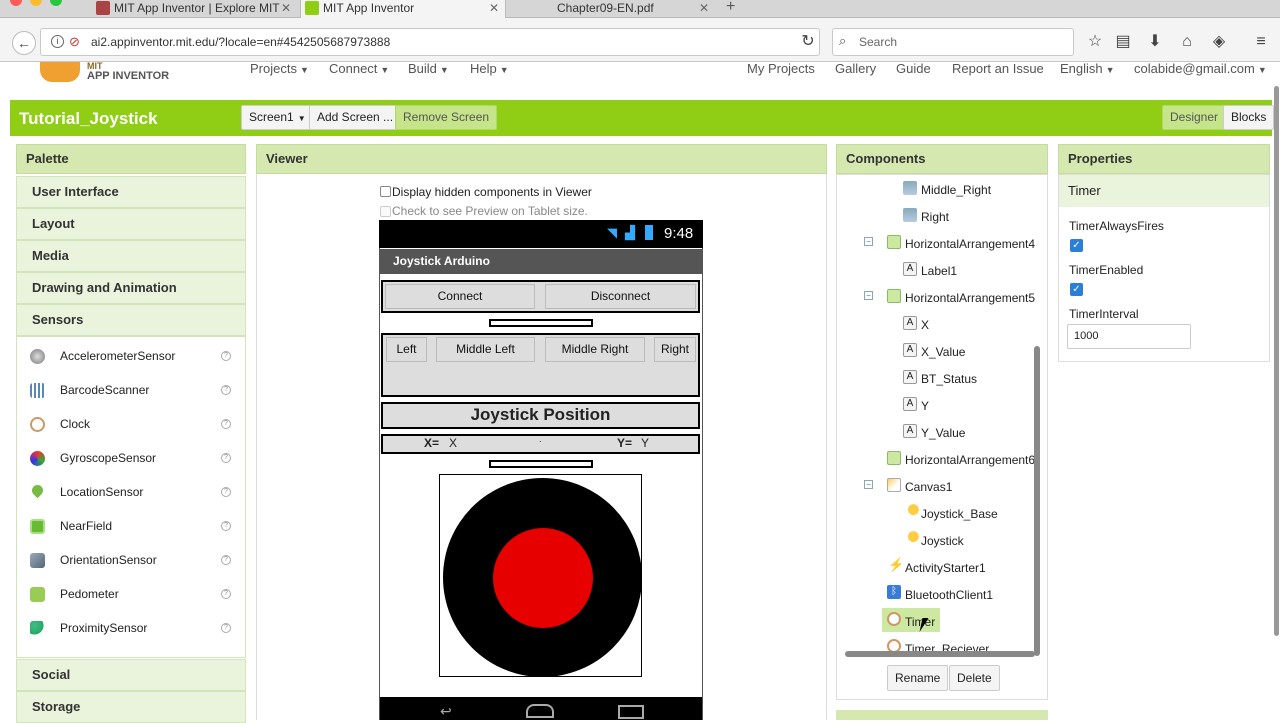  What do you see at coordinates (1076, 245) in the screenshot?
I see `timer-always-fires-checkbox: ✓` at bounding box center [1076, 245].